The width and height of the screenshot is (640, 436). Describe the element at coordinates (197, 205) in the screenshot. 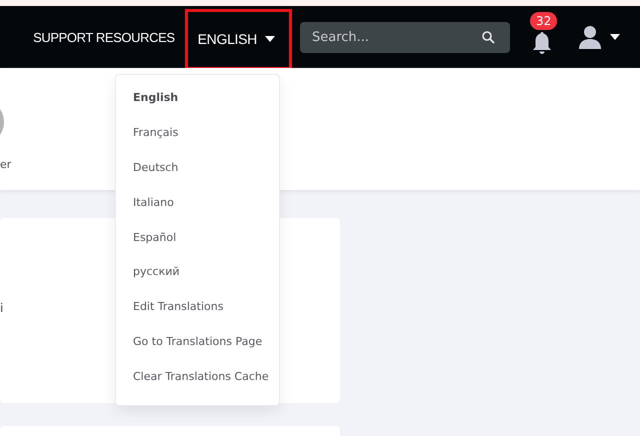

I see `menu-item: Italiano` at that location.